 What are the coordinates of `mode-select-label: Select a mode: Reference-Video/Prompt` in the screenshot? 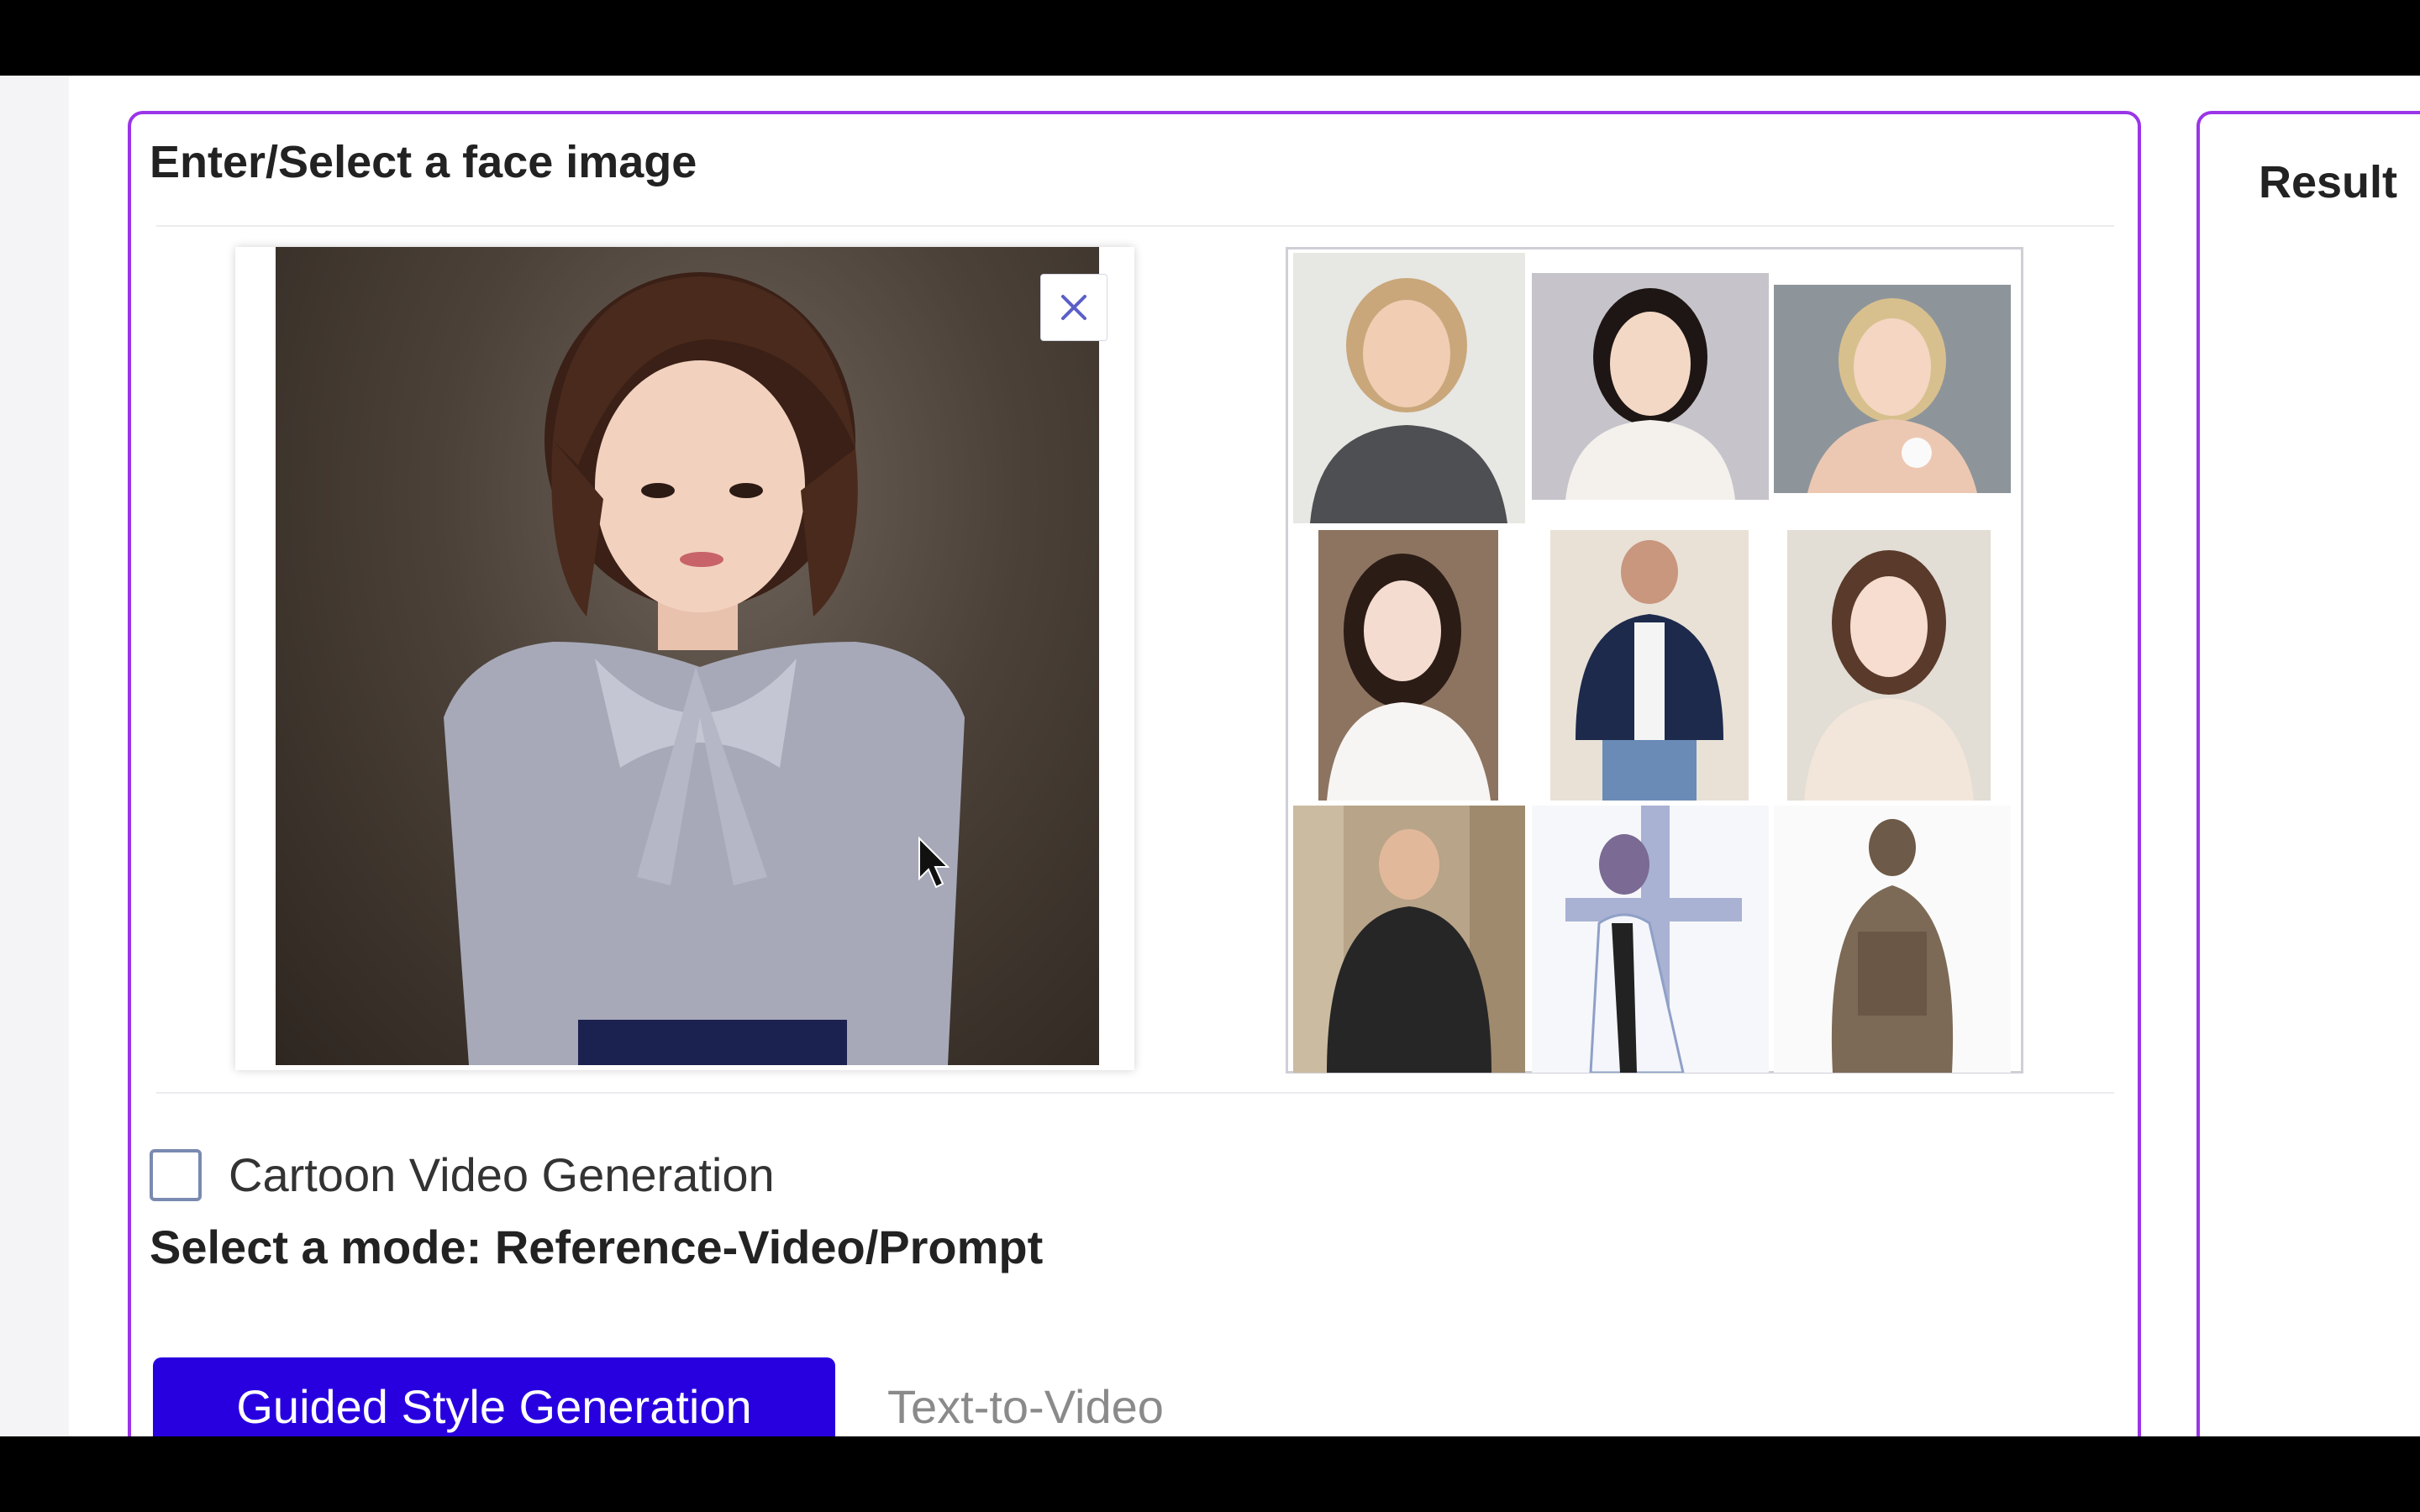 It's located at (597, 1247).